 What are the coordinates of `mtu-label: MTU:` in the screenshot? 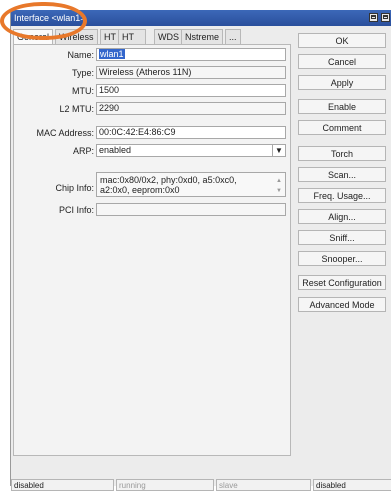 It's located at (83, 91).